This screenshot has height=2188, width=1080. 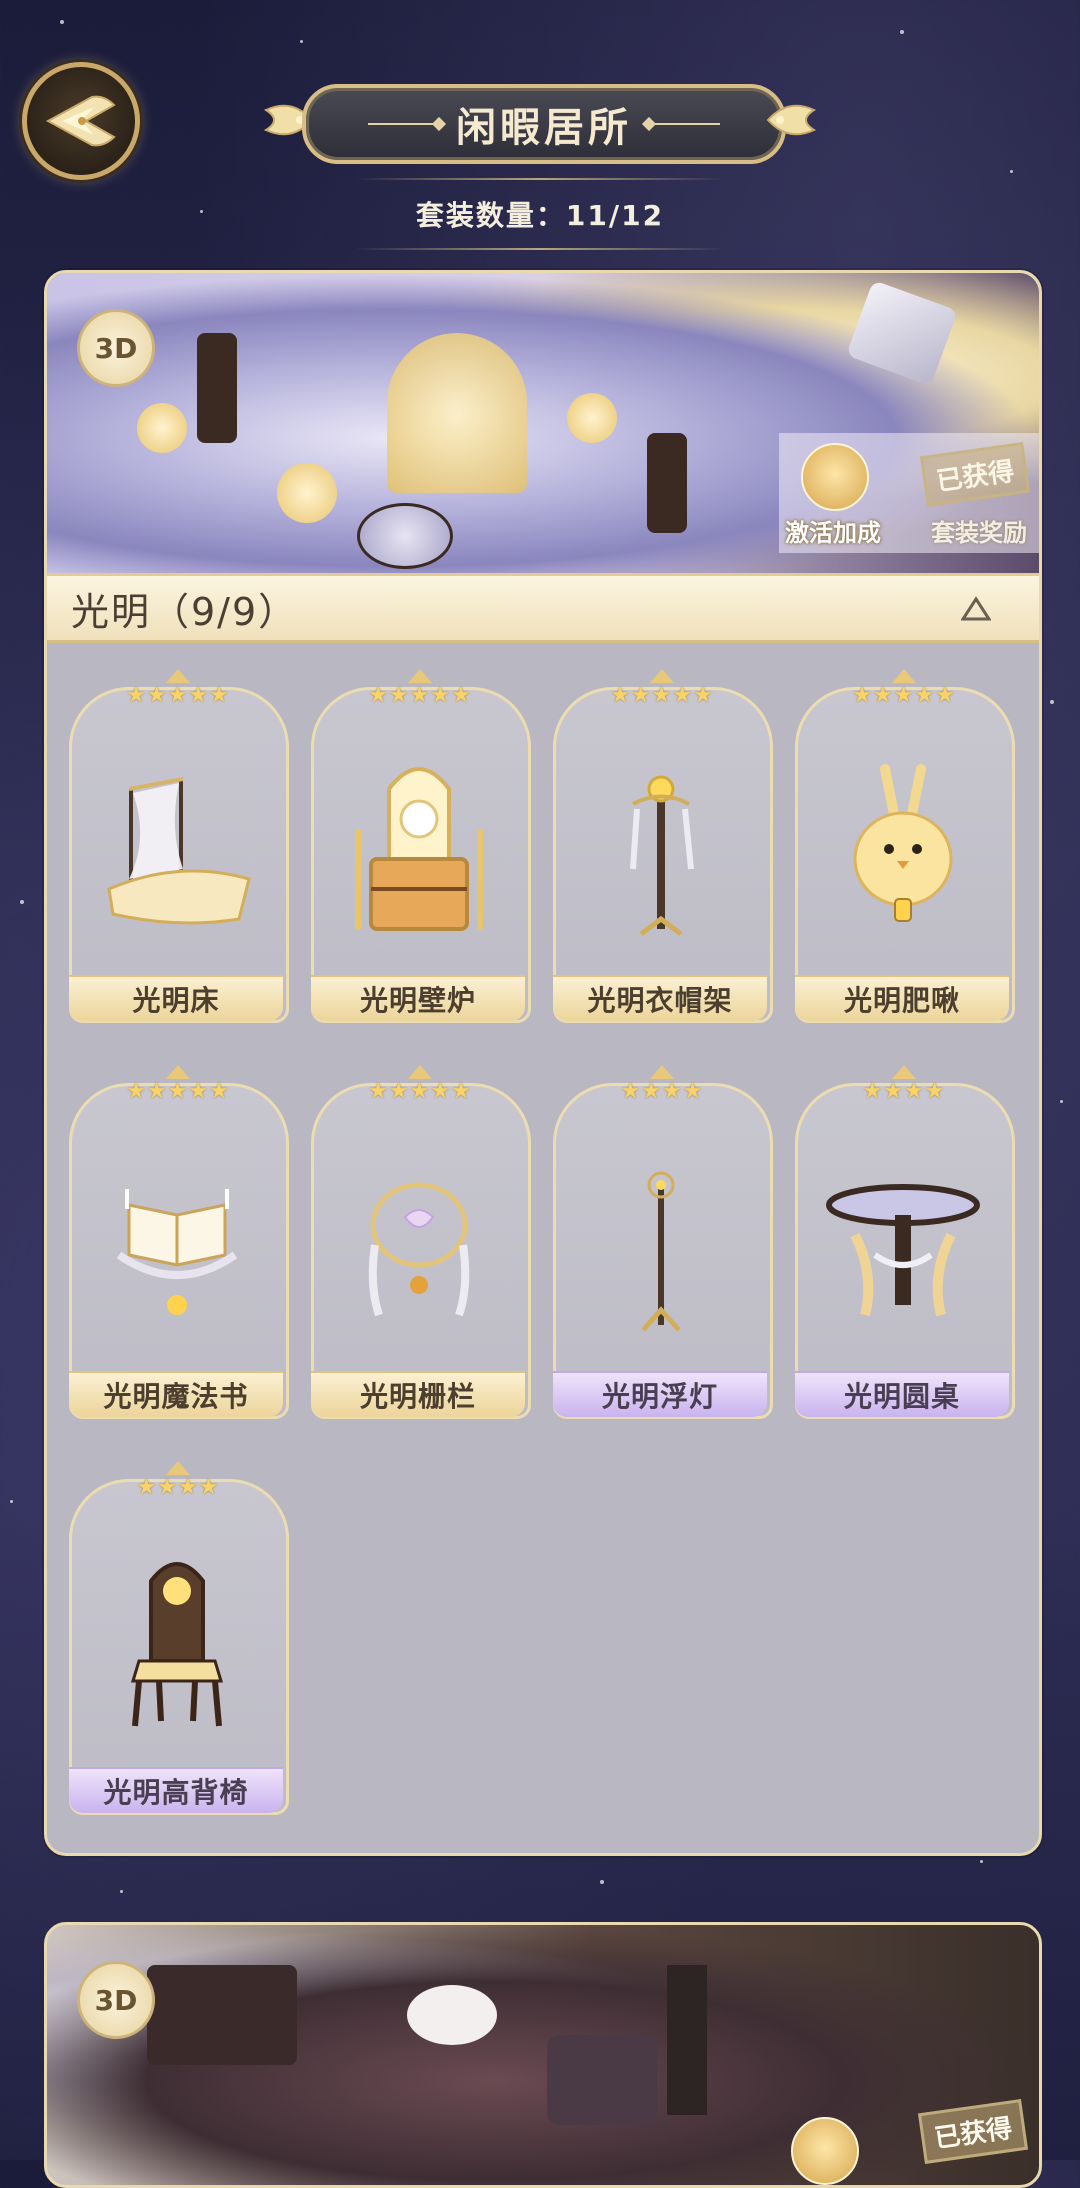 I want to click on item-card: ★★★★★ 光明壁炉, so click(x=421, y=846).